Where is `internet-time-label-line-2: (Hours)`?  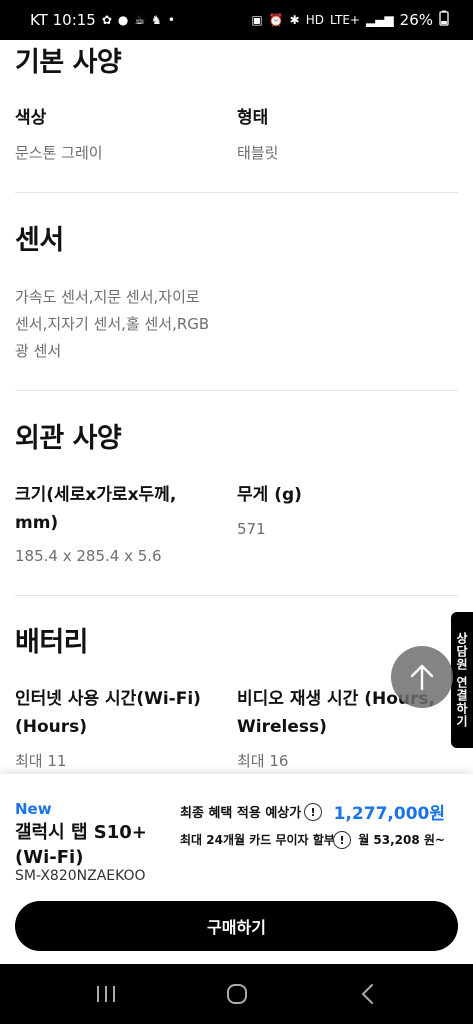 internet-time-label-line-2: (Hours) is located at coordinates (51, 727).